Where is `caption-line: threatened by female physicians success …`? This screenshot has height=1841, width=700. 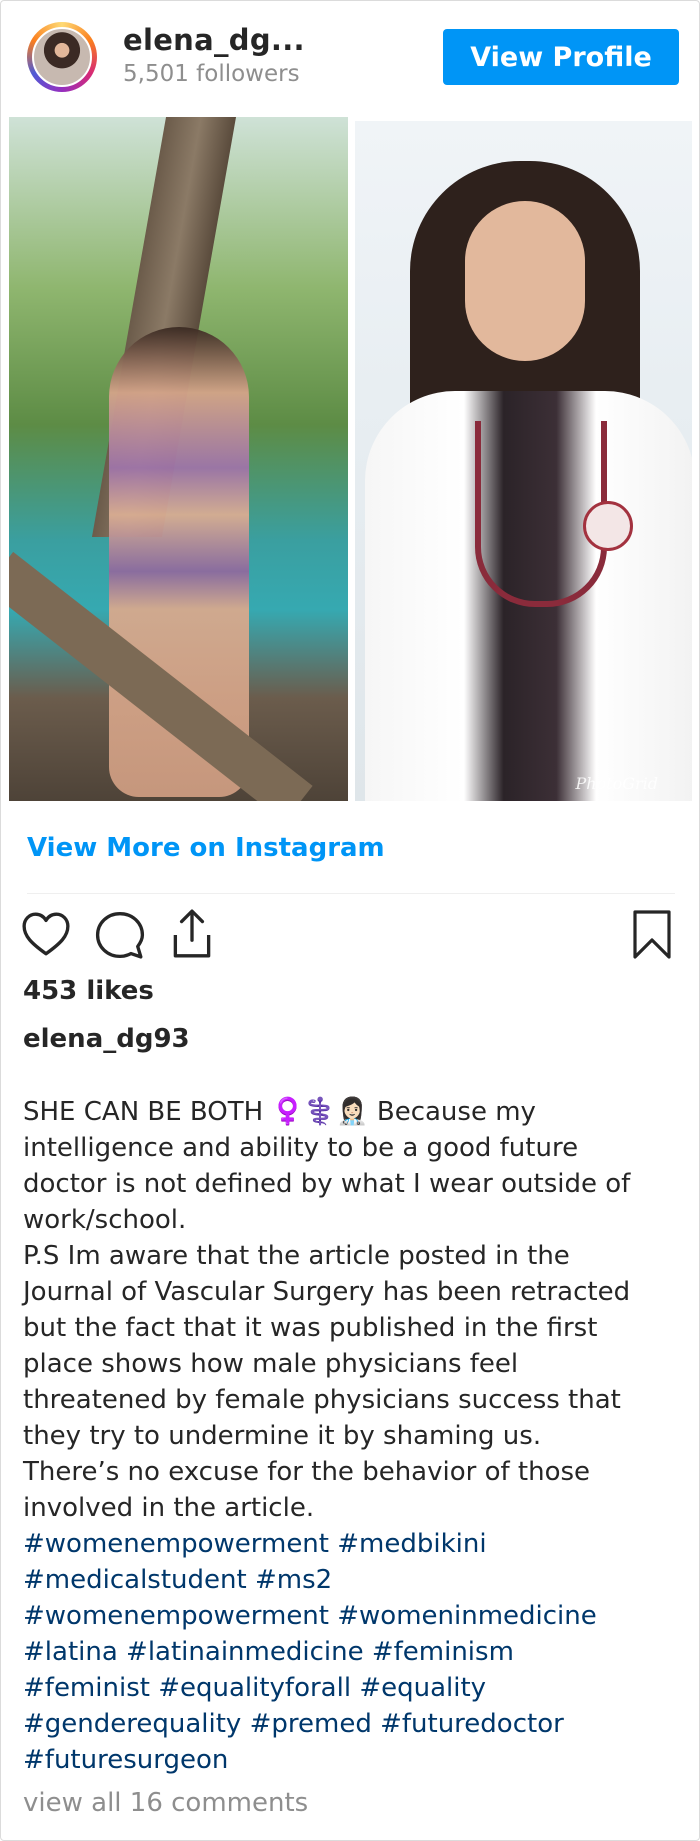 caption-line: threatened by female physicians success … is located at coordinates (322, 1400).